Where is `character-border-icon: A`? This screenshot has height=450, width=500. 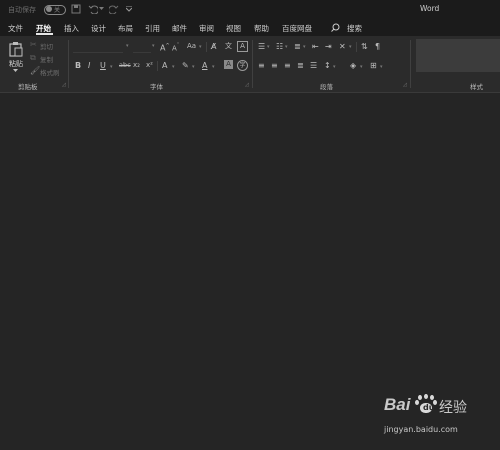 character-border-icon: A is located at coordinates (242, 46).